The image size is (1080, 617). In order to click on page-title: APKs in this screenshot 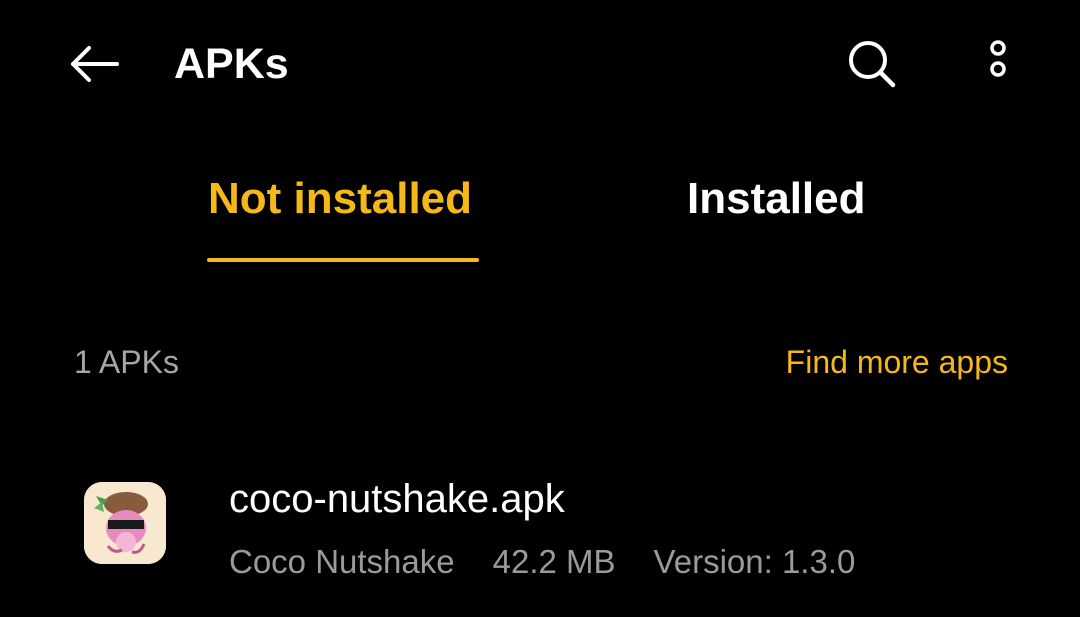, I will do `click(231, 64)`.